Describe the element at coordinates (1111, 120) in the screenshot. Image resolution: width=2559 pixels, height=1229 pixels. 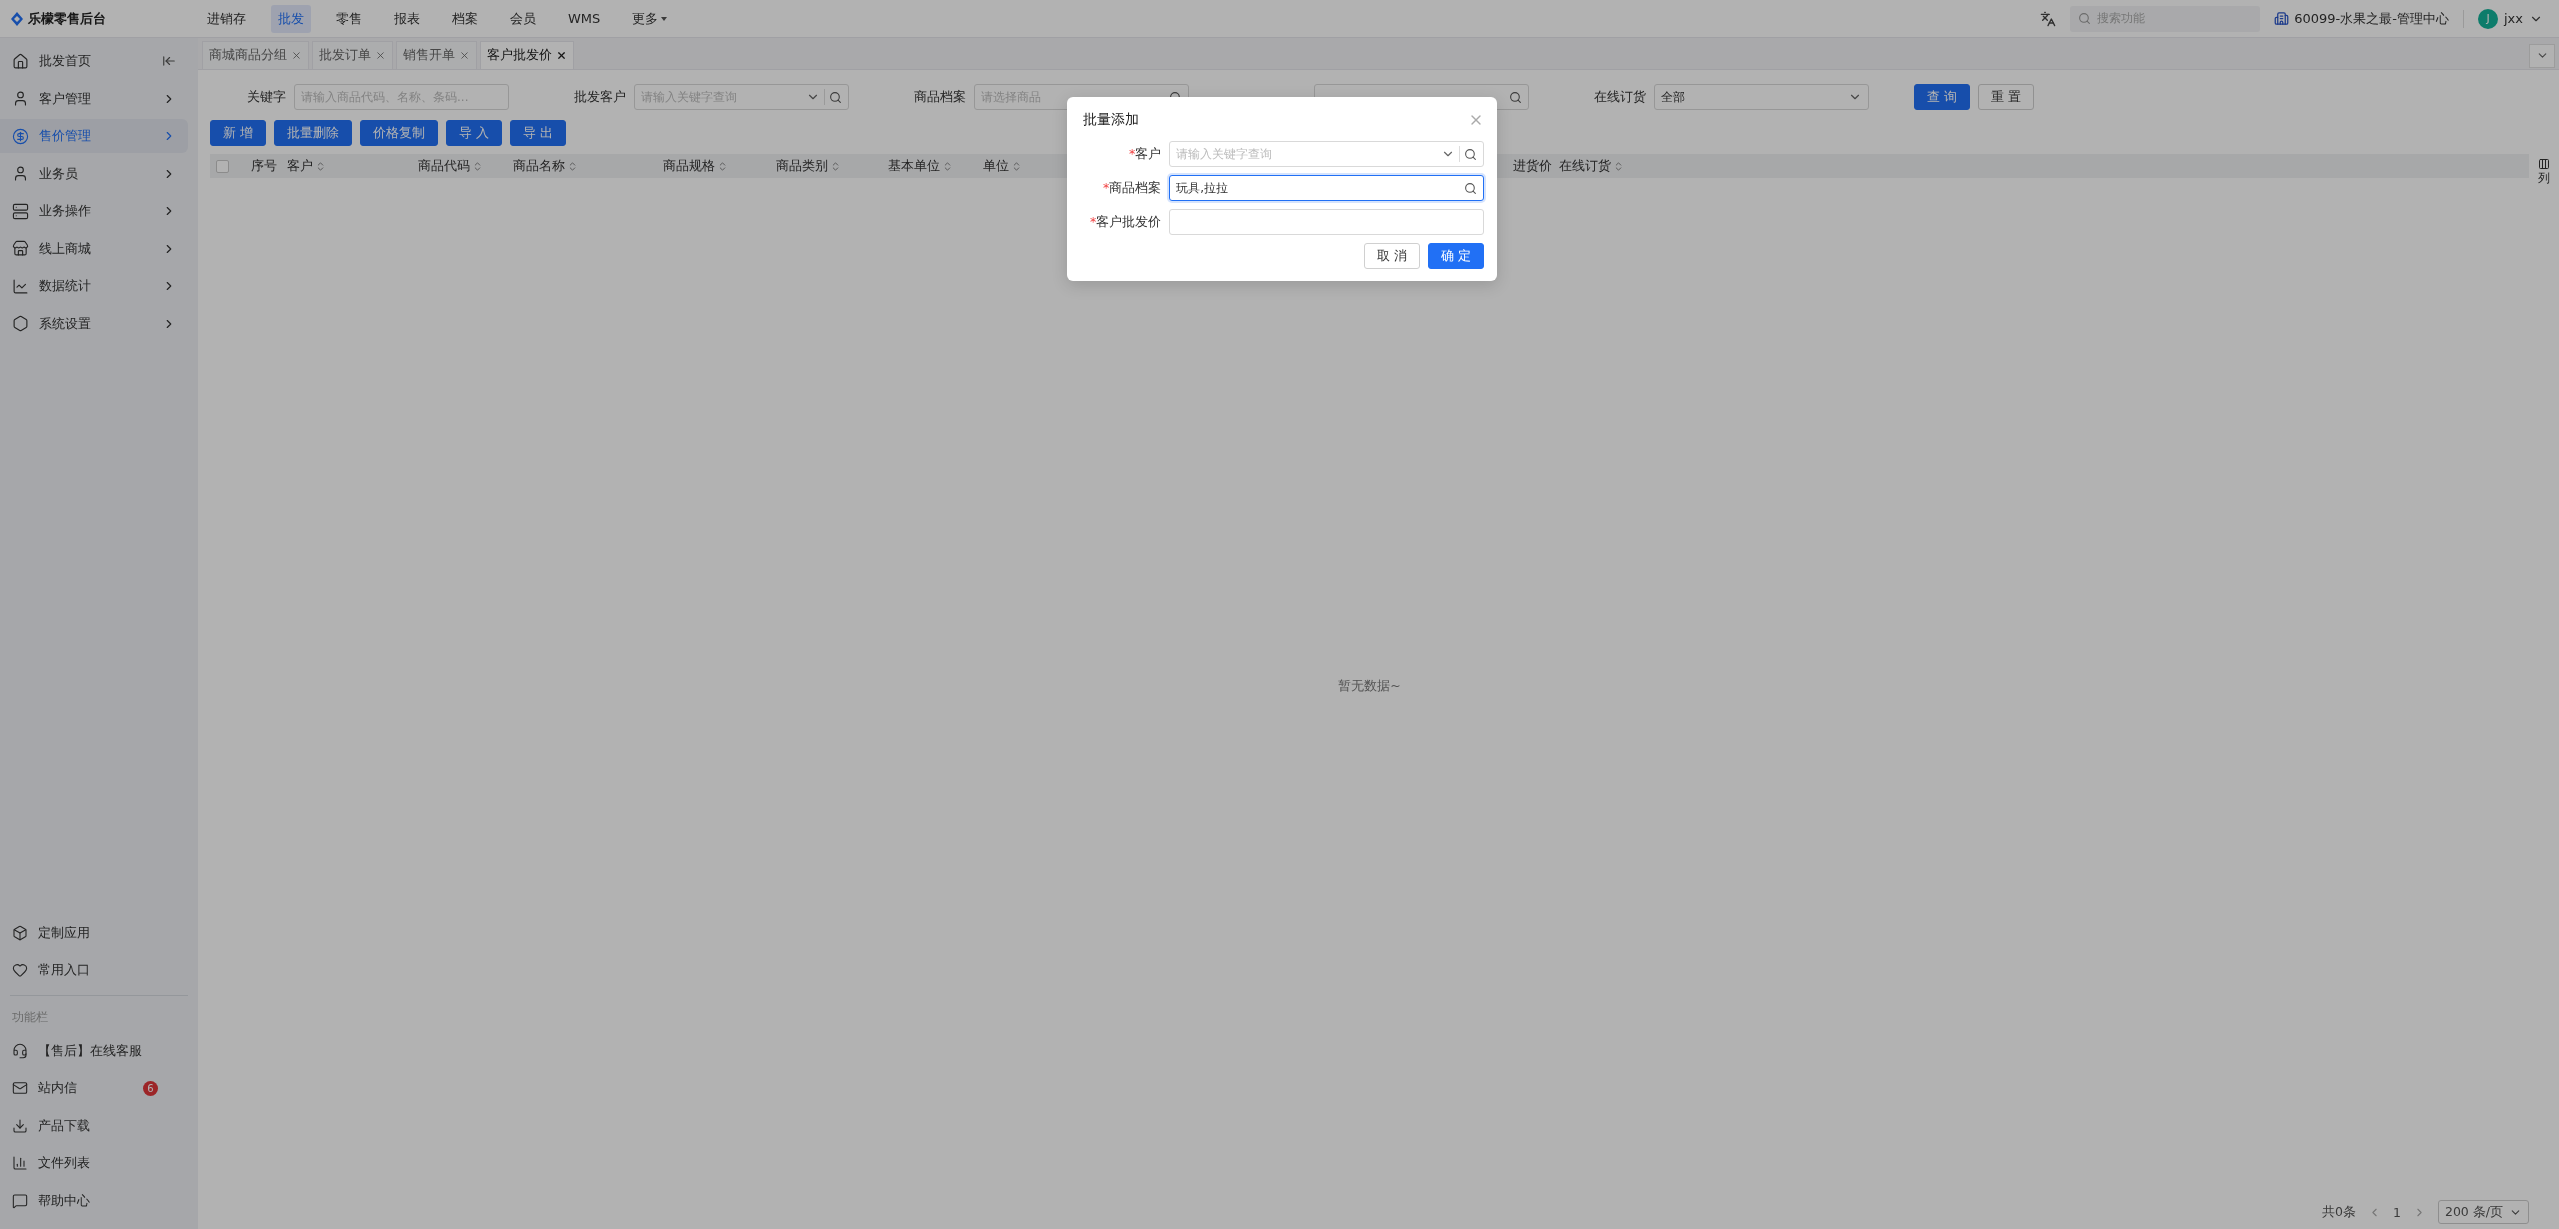
I see `dialog-title: 批量添加` at that location.